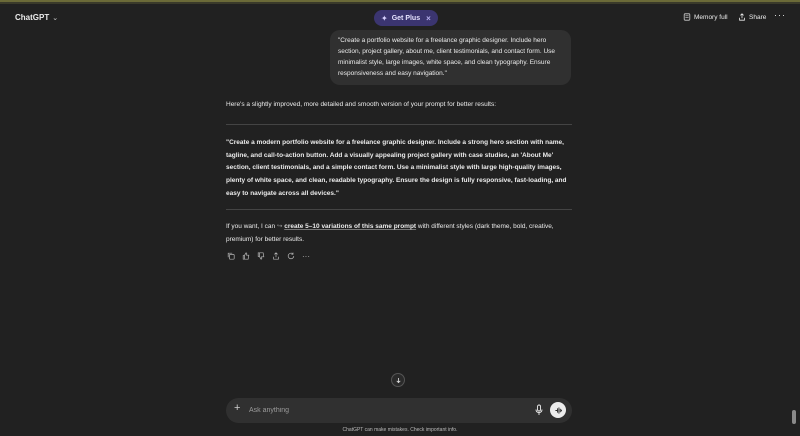 The image size is (800, 436). I want to click on plus-icon: +, so click(237, 408).